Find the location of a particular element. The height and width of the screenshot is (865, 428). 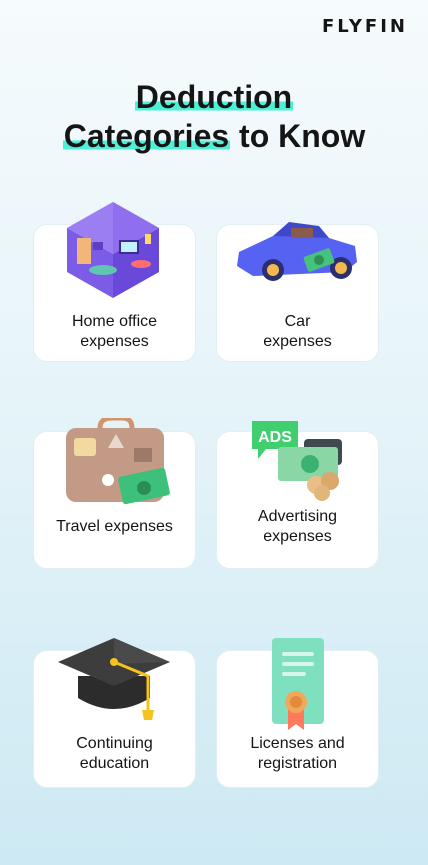

card-label-travel: Travel expenses is located at coordinates (114, 526).